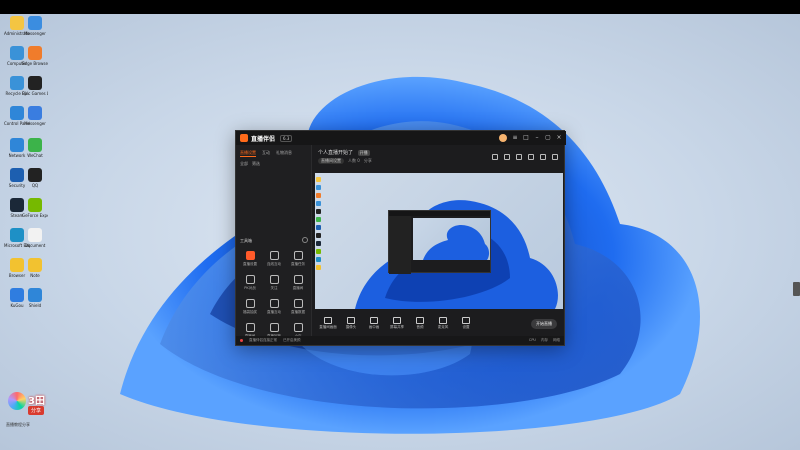 This screenshot has height=450, width=800. What do you see at coordinates (35, 155) in the screenshot?
I see `desktop-icon-label: WeChat` at bounding box center [35, 155].